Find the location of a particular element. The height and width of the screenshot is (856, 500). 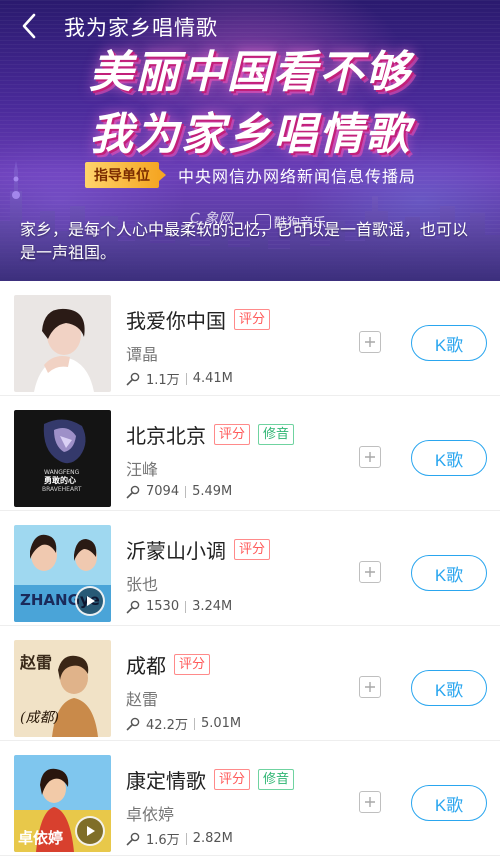

file-size: 4.41M is located at coordinates (212, 378).